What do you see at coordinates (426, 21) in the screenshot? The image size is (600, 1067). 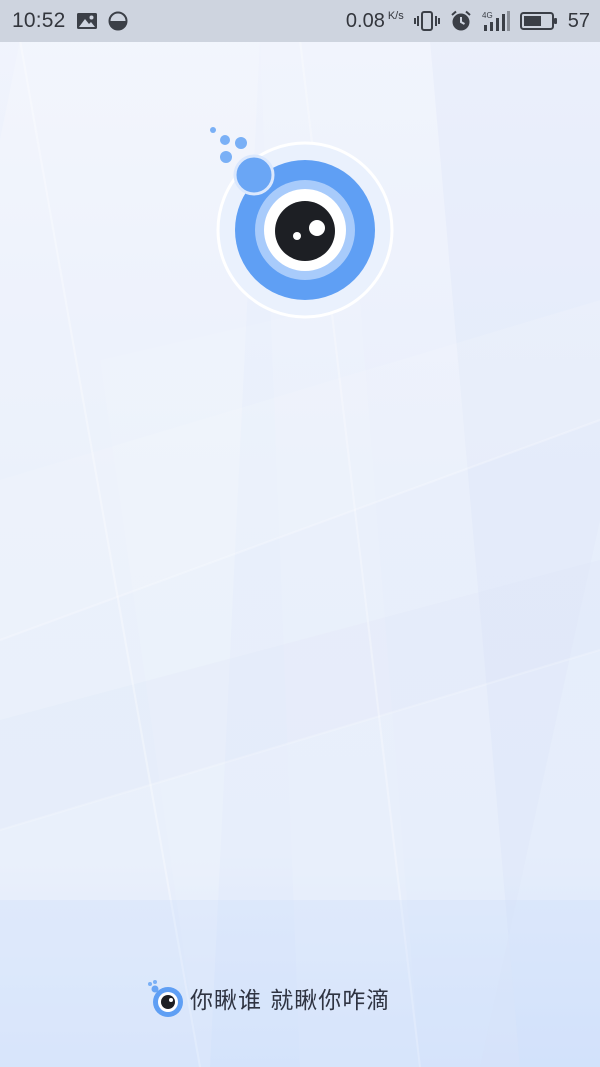 I see `vibrate-icon` at bounding box center [426, 21].